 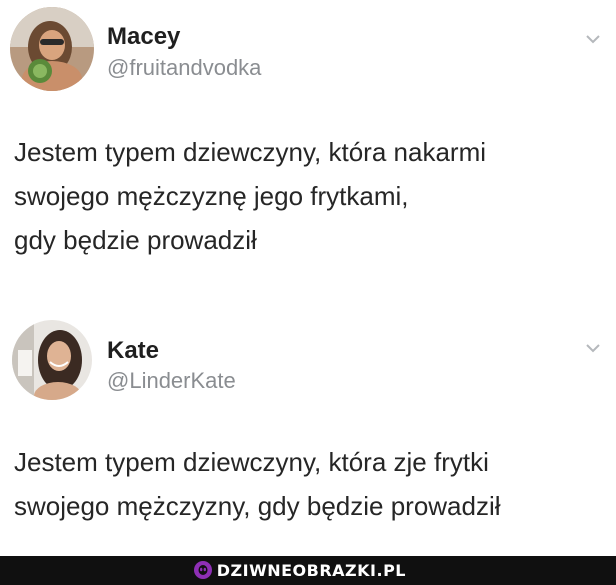 What do you see at coordinates (211, 196) in the screenshot?
I see `tweet-text-line: swojego mężczyznę jego frytkami,` at bounding box center [211, 196].